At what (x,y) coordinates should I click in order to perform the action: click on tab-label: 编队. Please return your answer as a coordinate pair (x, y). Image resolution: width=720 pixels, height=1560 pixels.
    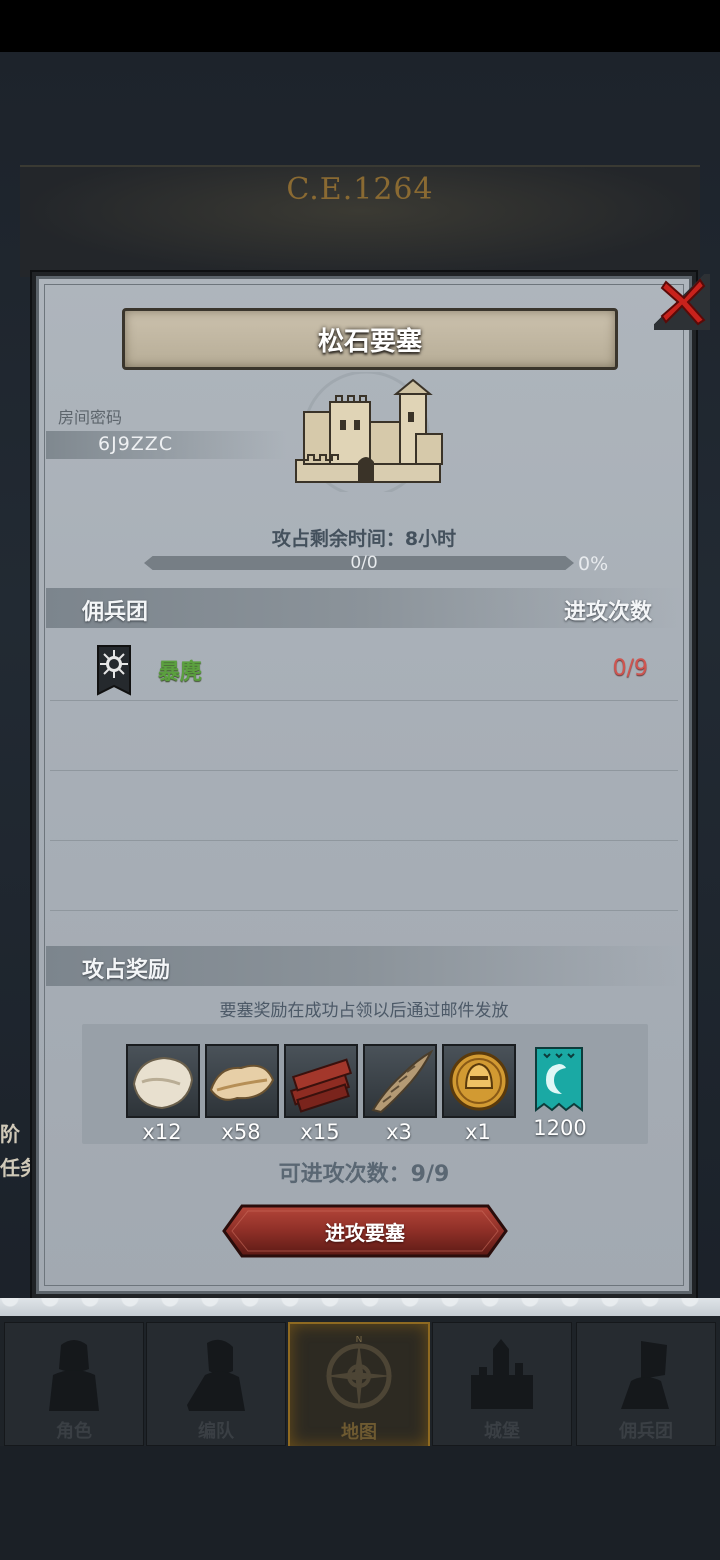
    Looking at the image, I should click on (216, 1431).